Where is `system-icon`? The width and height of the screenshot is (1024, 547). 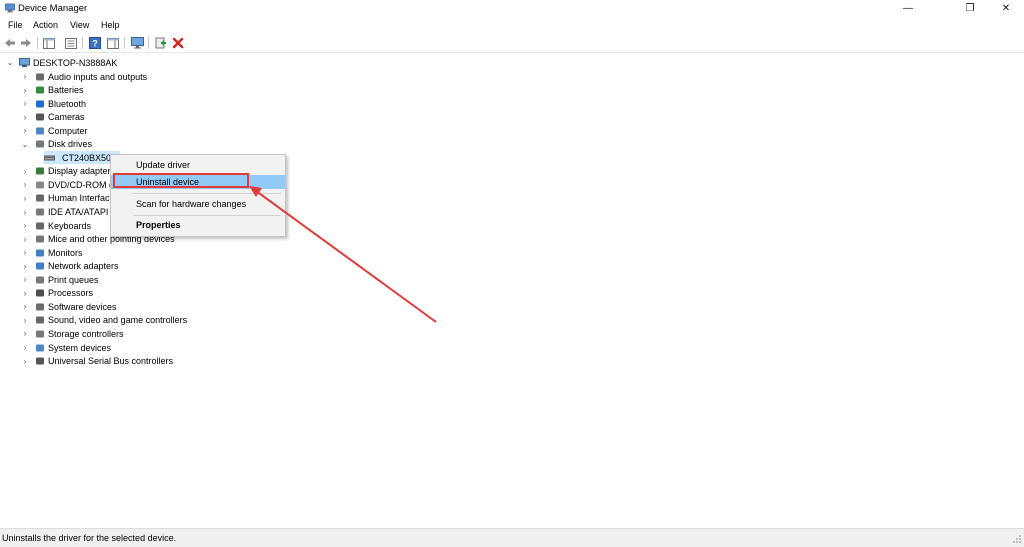 system-icon is located at coordinates (39, 347).